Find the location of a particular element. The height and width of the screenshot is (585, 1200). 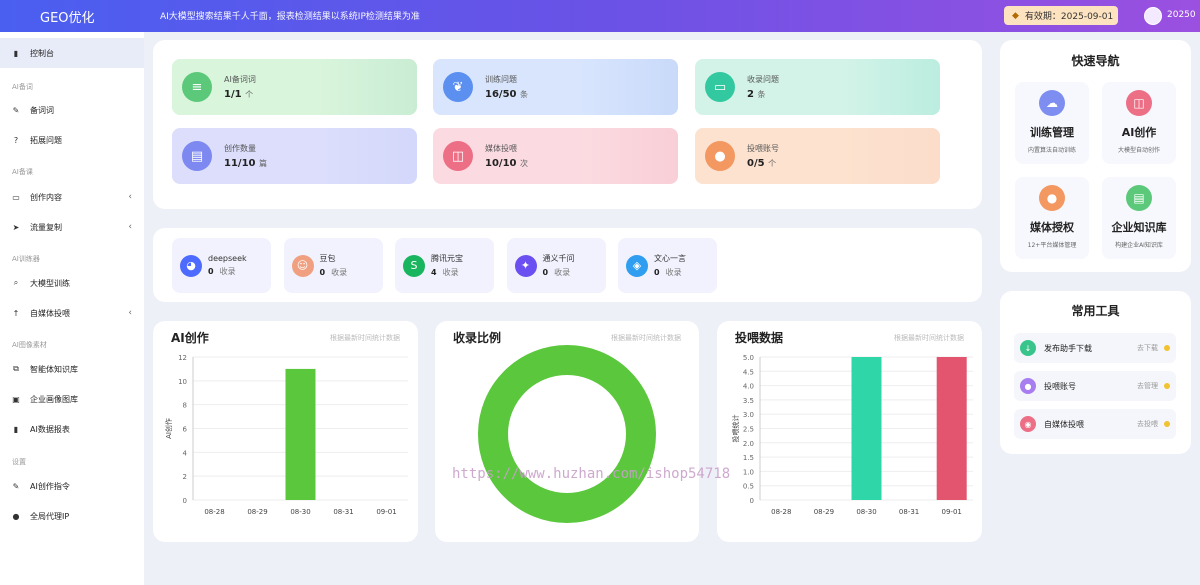

sidebar-item-label: 流量复制 is located at coordinates (46, 227).